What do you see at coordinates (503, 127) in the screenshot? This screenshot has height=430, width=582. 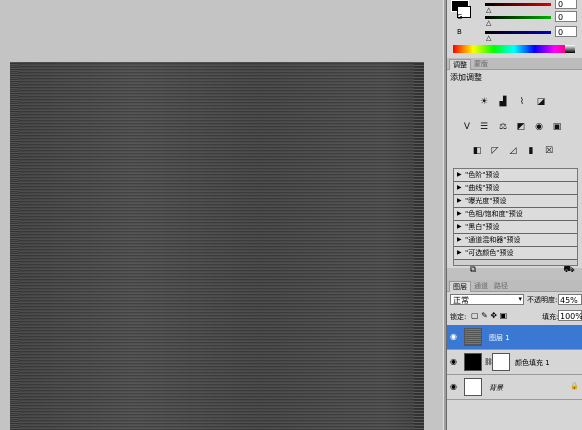 I see `color-balance-icon: ⚖` at bounding box center [503, 127].